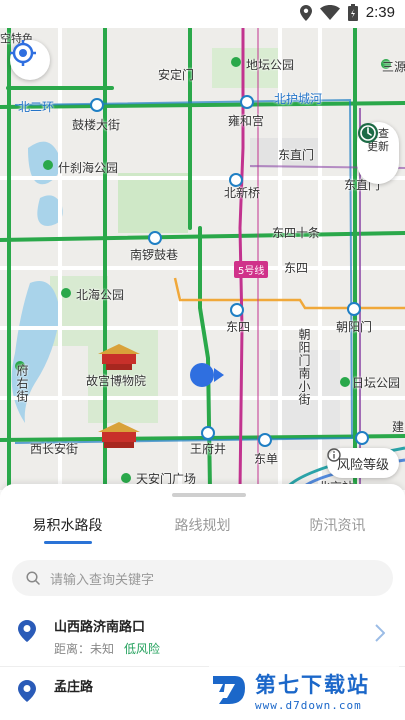 Image resolution: width=405 pixels, height=720 pixels. I want to click on map-label: 东四十条, so click(296, 233).